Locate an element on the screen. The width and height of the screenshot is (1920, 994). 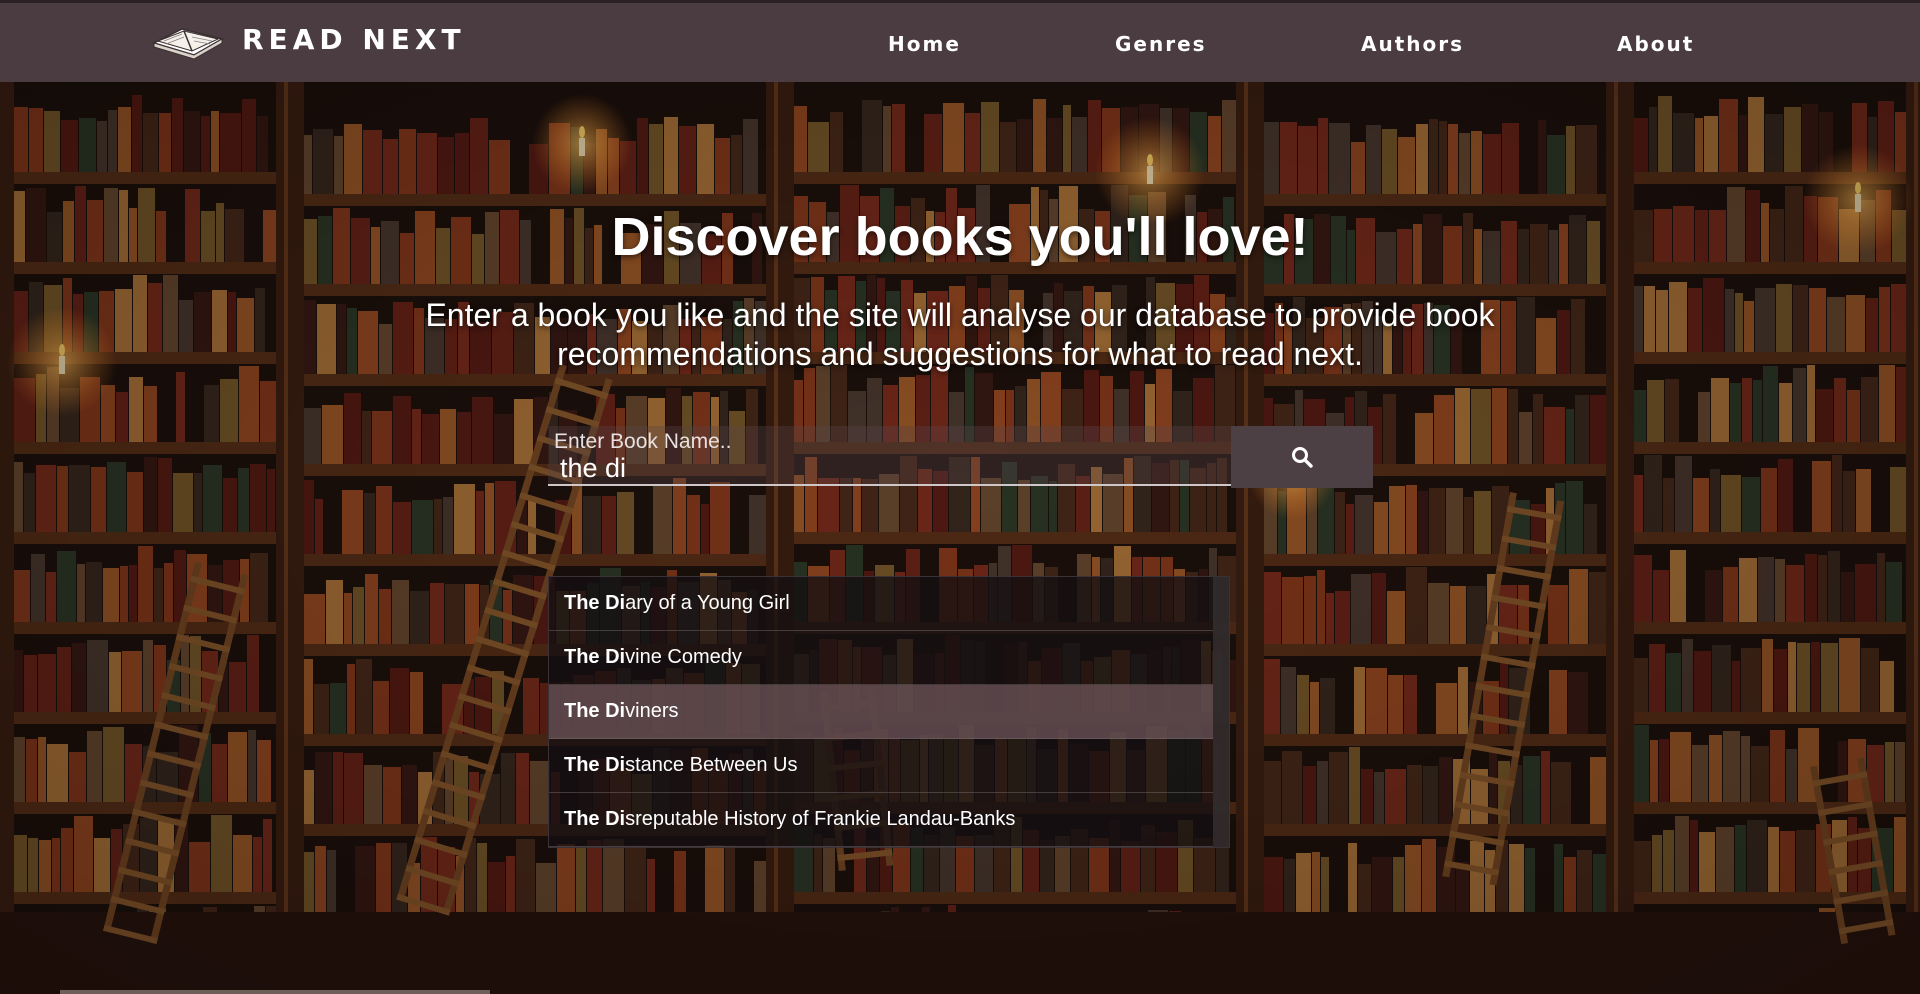
nav-link-about: About is located at coordinates (1655, 44).